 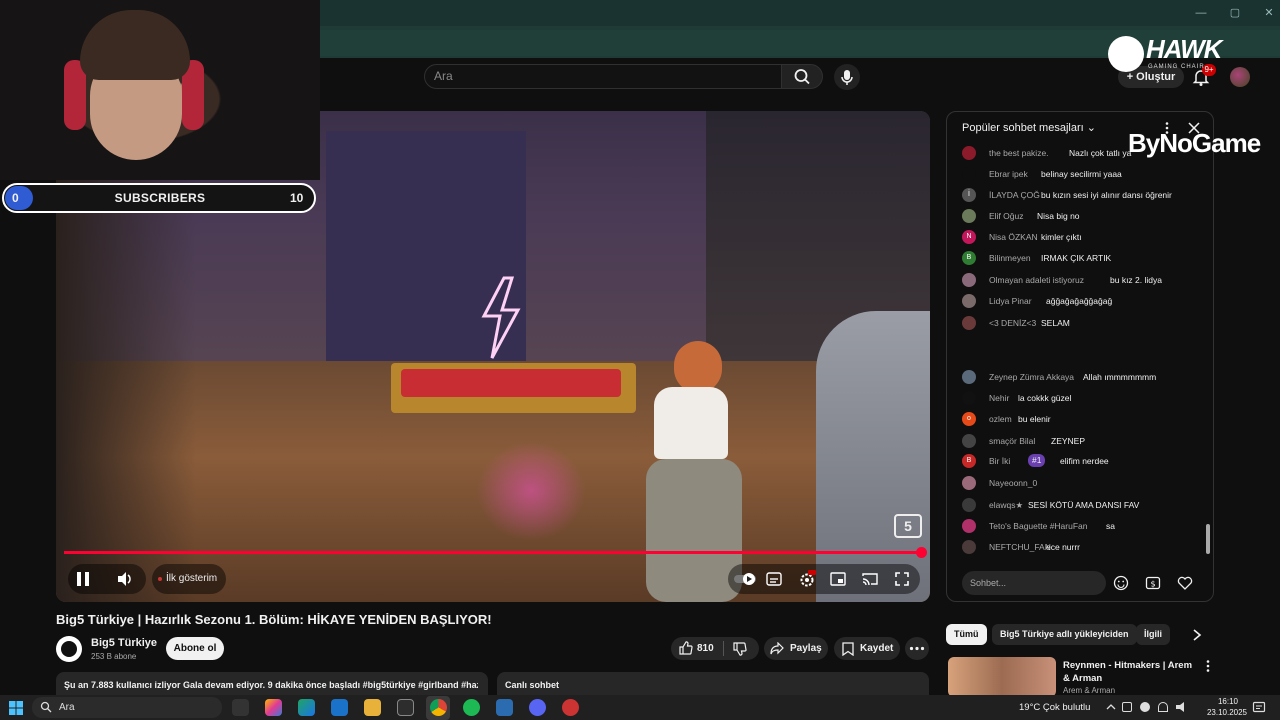 I want to click on search-box, so click(x=603, y=76).